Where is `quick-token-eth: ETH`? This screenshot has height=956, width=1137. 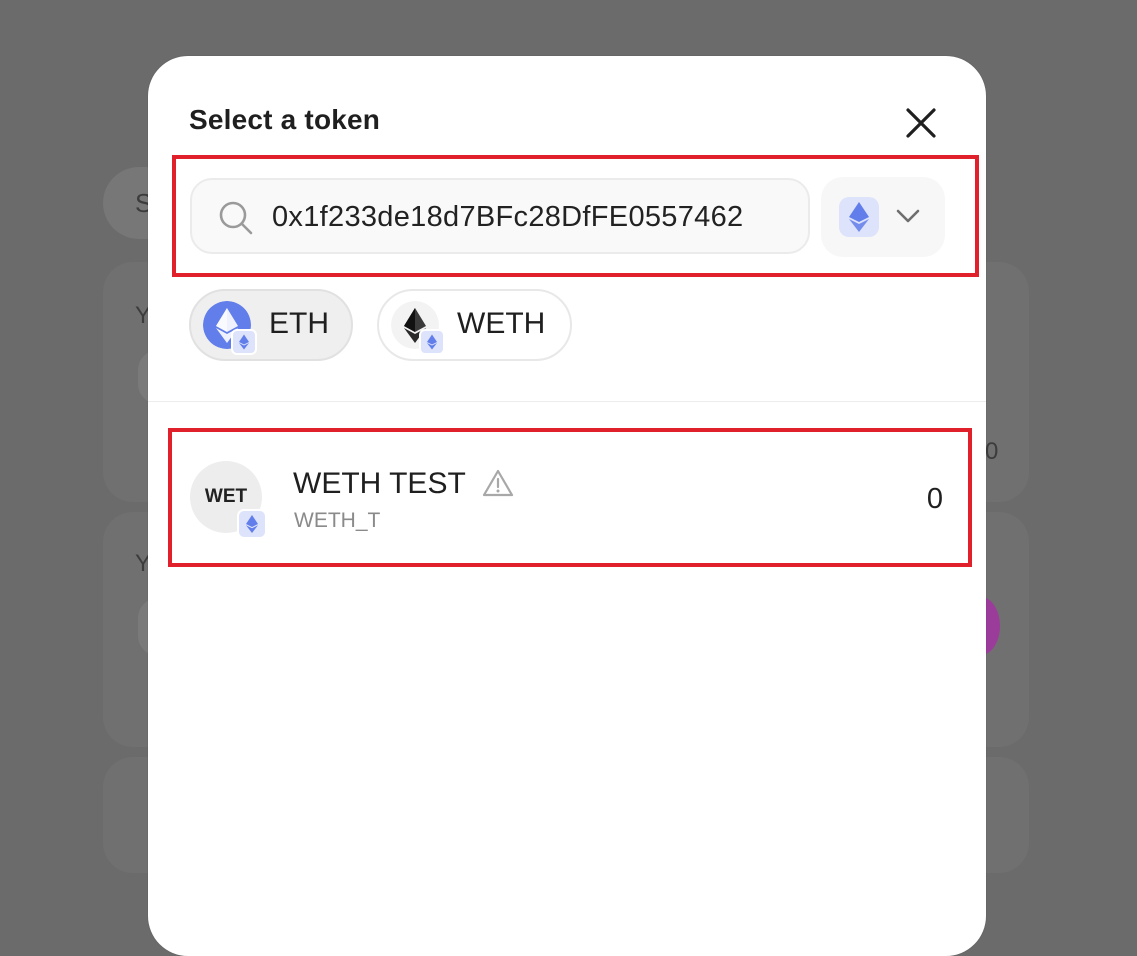 quick-token-eth: ETH is located at coordinates (271, 325).